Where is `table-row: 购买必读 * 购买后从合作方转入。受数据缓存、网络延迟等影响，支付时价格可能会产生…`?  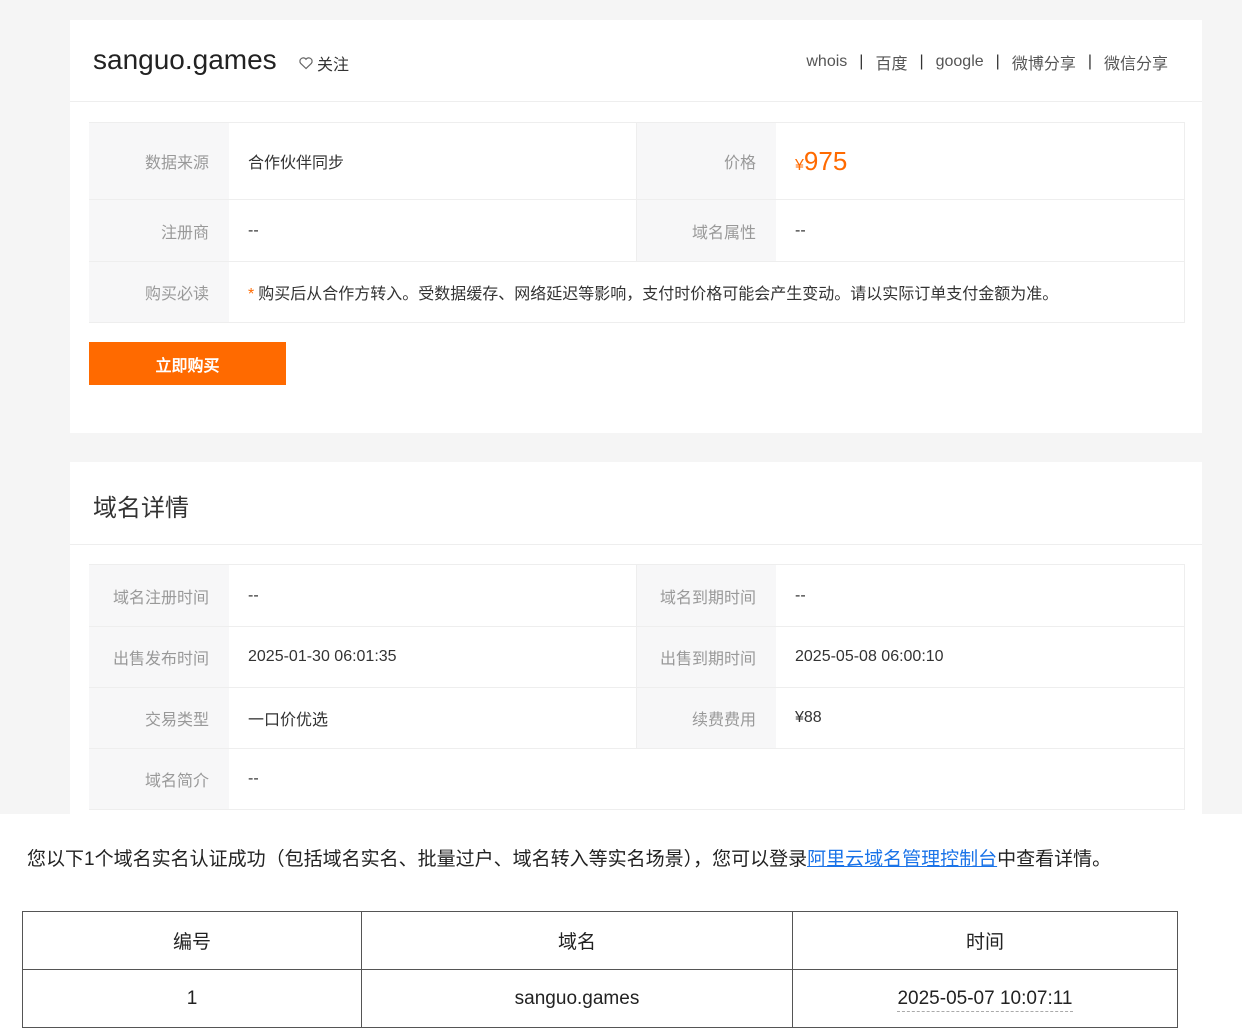
table-row: 购买必读 * 购买后从合作方转入。受数据缓存、网络延迟等影响，支付时价格可能会产生… is located at coordinates (637, 292).